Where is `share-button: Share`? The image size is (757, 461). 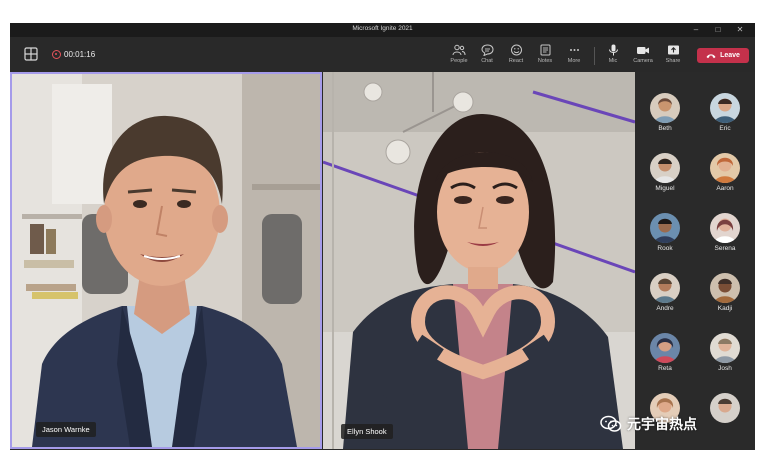 share-button: Share is located at coordinates (673, 54).